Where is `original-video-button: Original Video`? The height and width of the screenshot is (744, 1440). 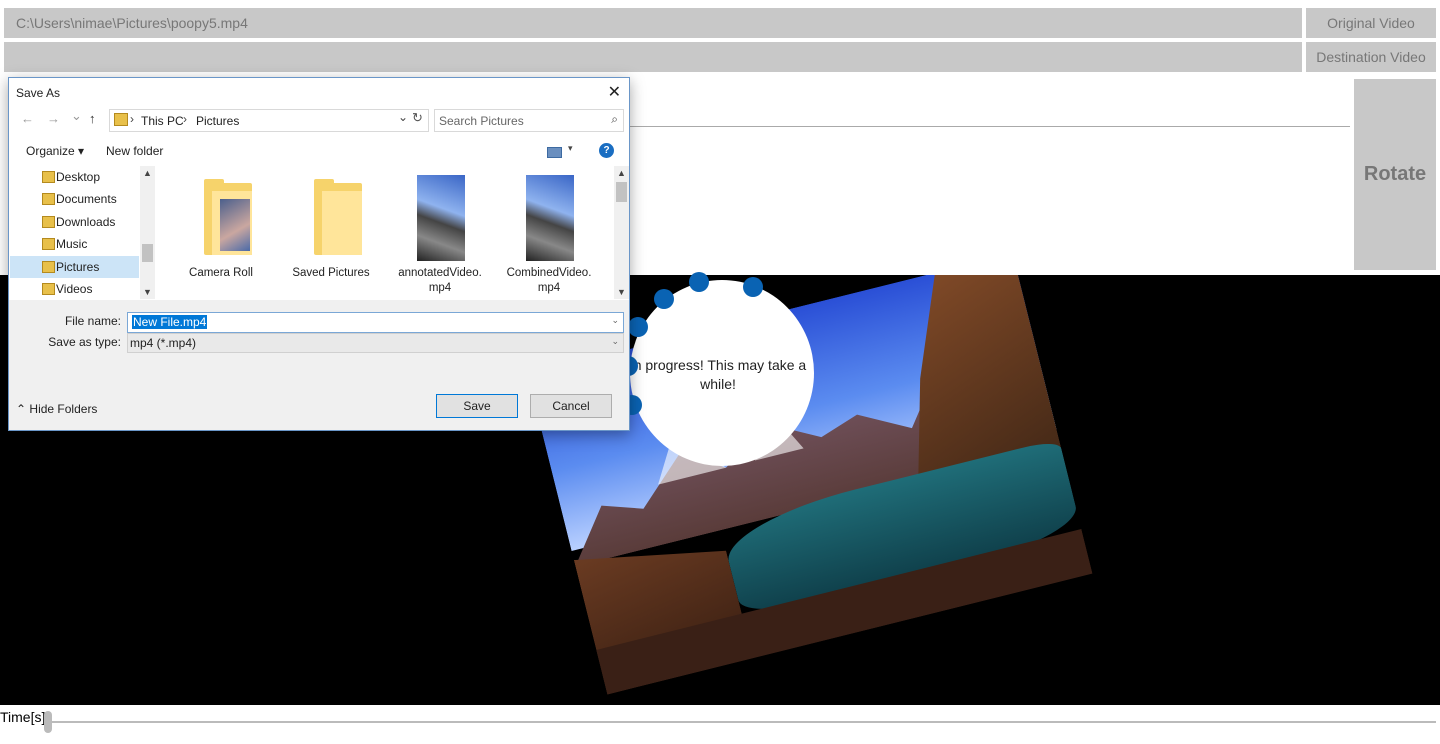 original-video-button: Original Video is located at coordinates (1371, 23).